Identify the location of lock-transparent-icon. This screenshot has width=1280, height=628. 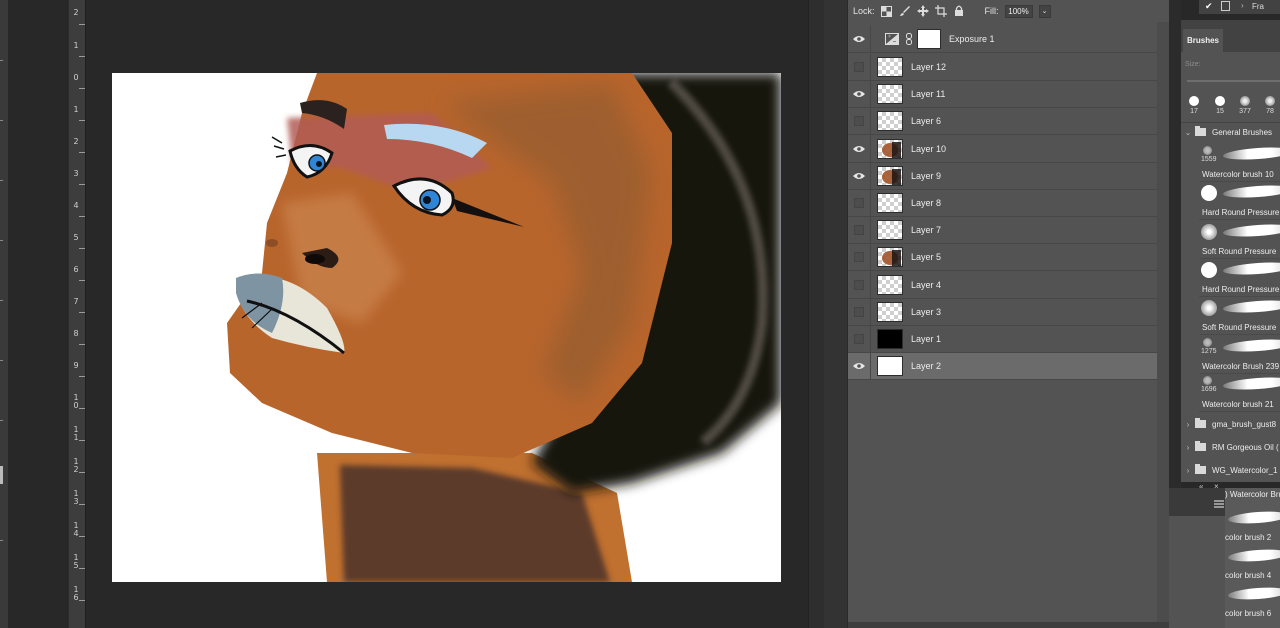
(887, 11).